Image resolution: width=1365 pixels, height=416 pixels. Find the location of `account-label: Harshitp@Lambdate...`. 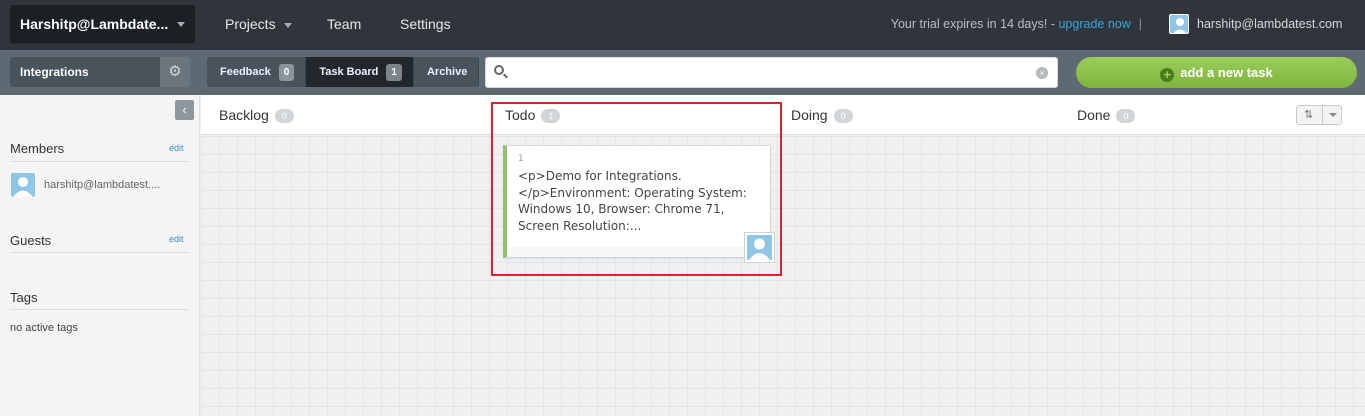

account-label: Harshitp@Lambdate... is located at coordinates (94, 24).